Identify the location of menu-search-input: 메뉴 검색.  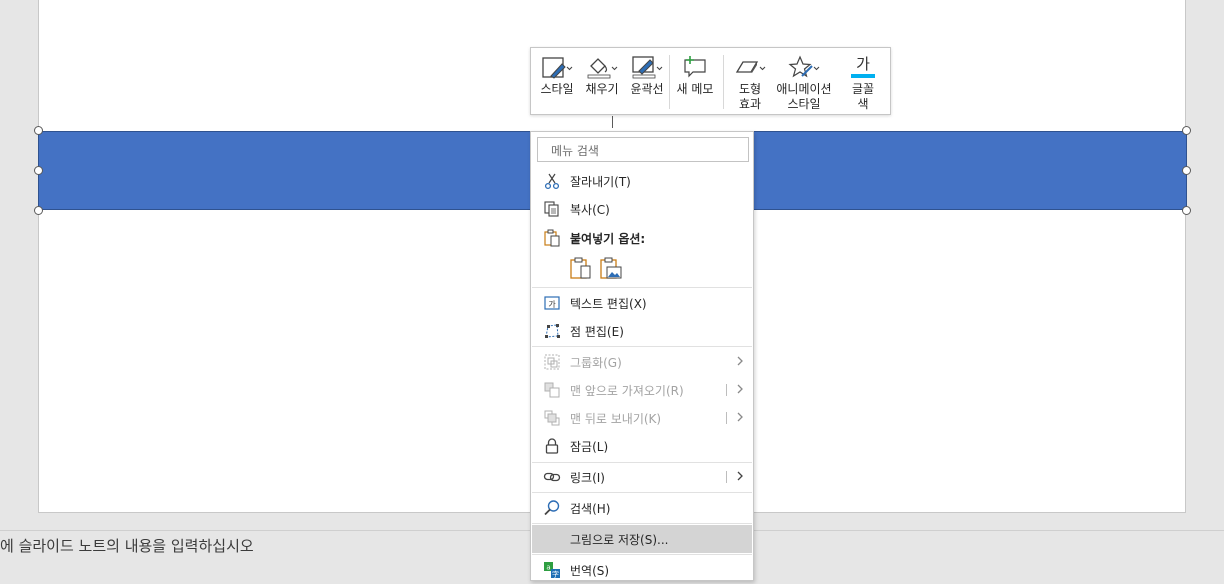
(643, 149).